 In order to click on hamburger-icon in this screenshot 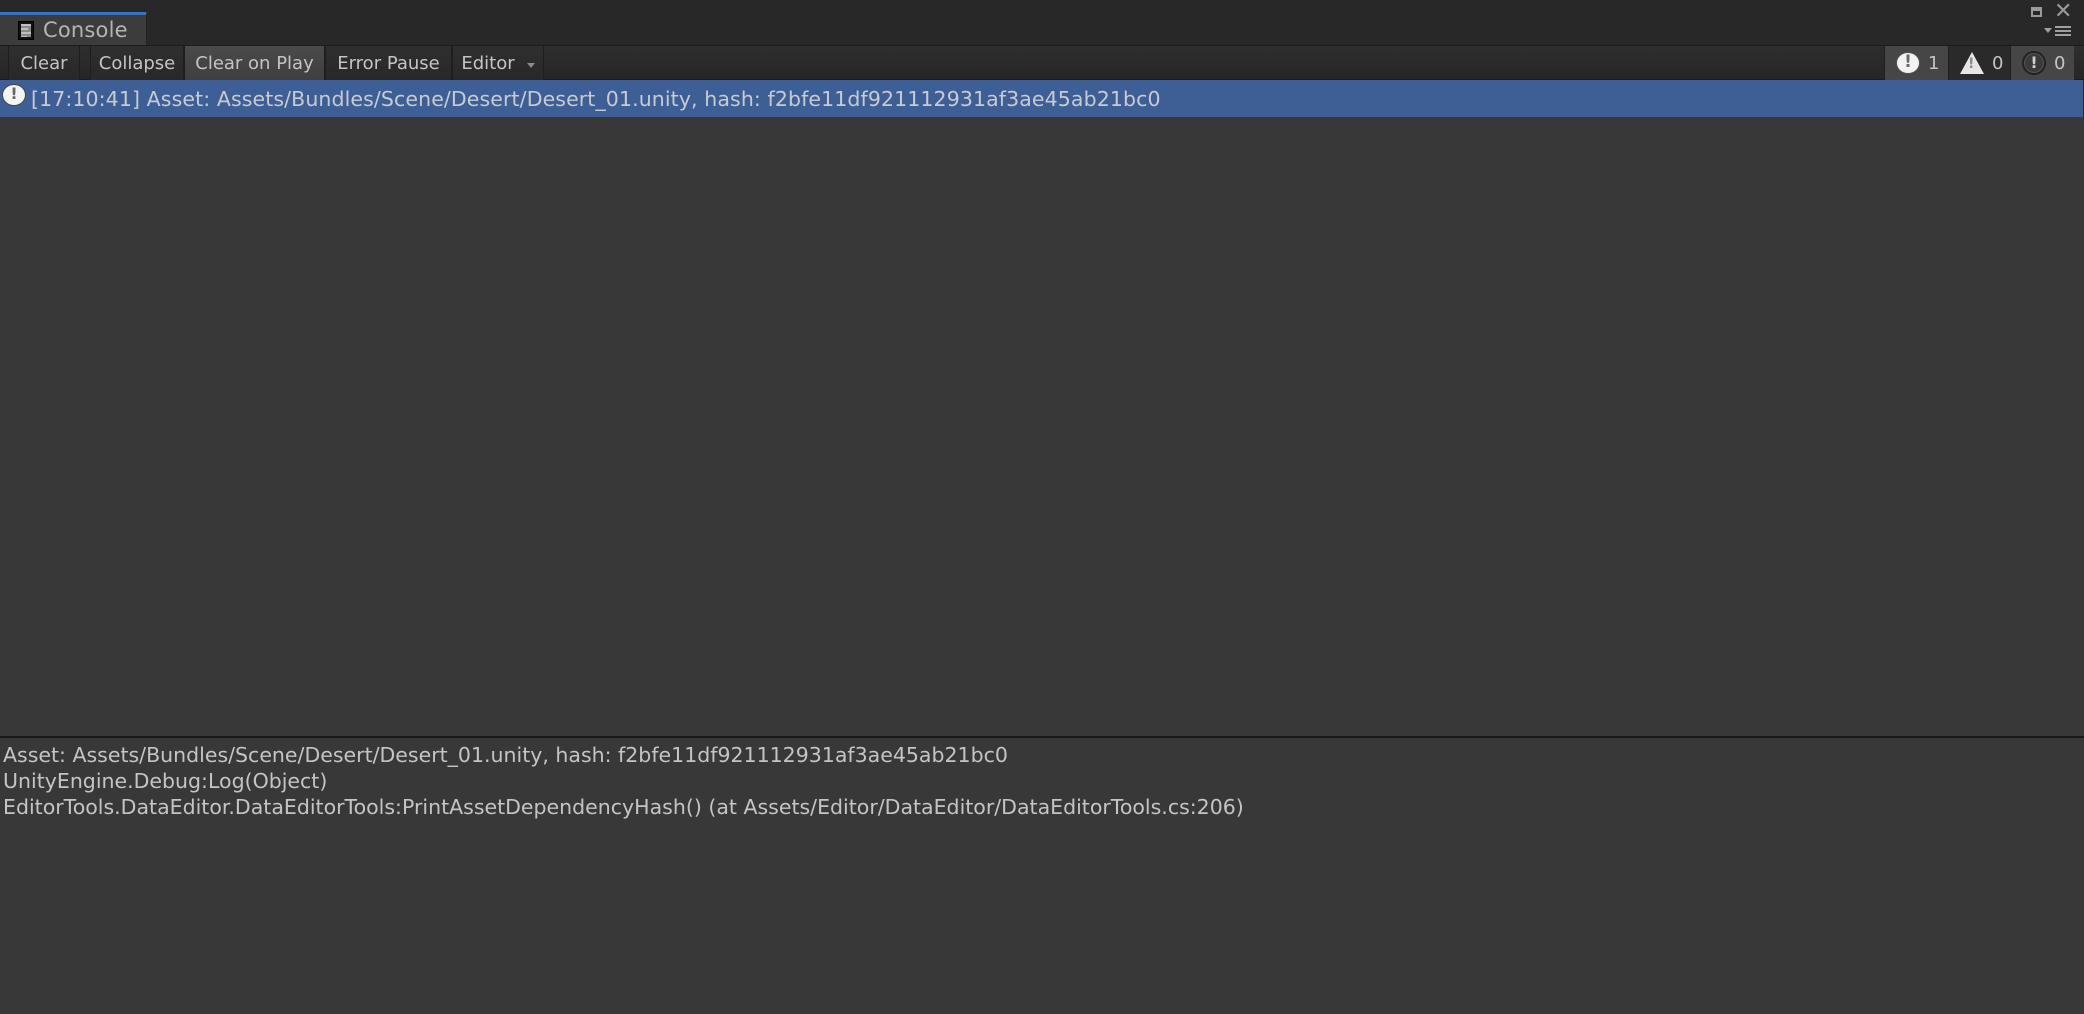, I will do `click(2063, 31)`.